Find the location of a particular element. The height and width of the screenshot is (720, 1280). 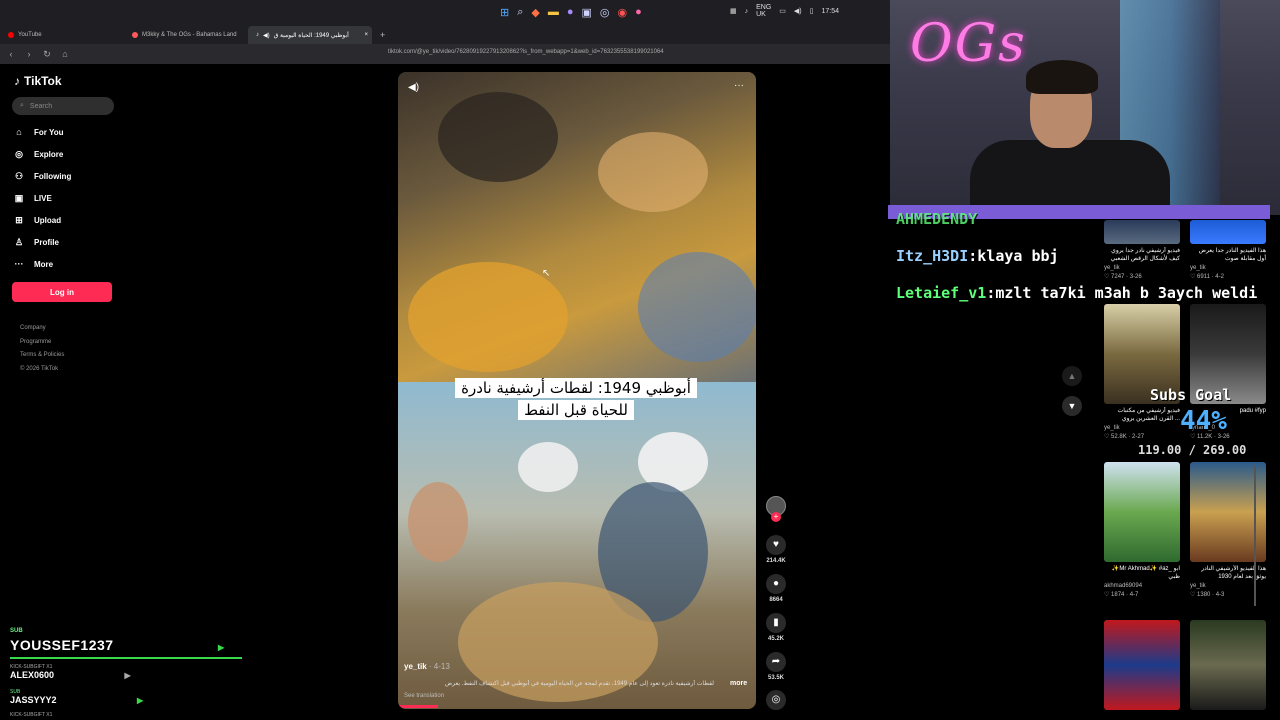

nav-more: ··· More is located at coordinates (34, 264).